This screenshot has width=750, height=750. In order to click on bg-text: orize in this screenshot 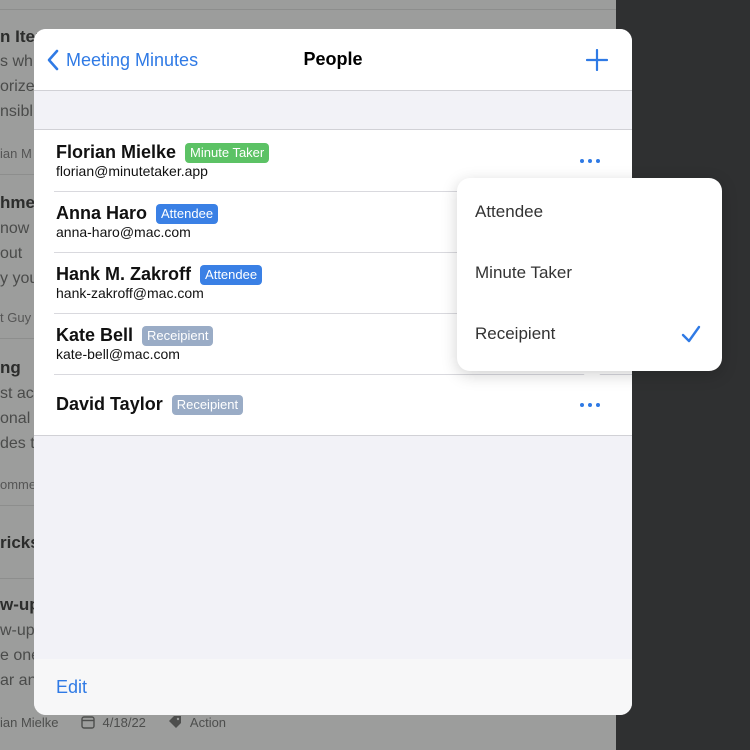, I will do `click(17, 86)`.